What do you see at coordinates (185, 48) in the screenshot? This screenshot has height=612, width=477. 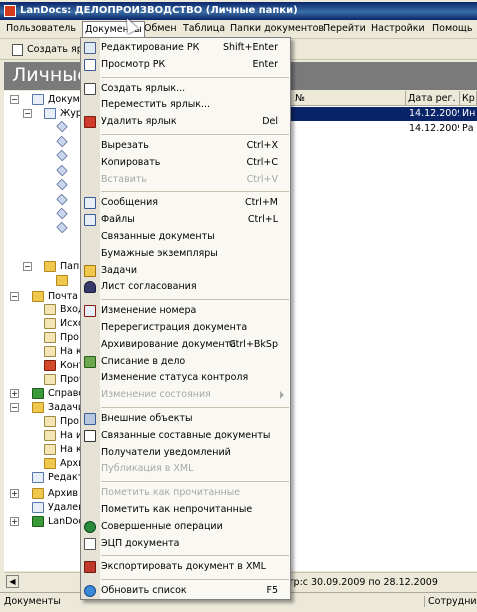 I see `menu-item-0: Редактирование РК Shift+Enter` at bounding box center [185, 48].